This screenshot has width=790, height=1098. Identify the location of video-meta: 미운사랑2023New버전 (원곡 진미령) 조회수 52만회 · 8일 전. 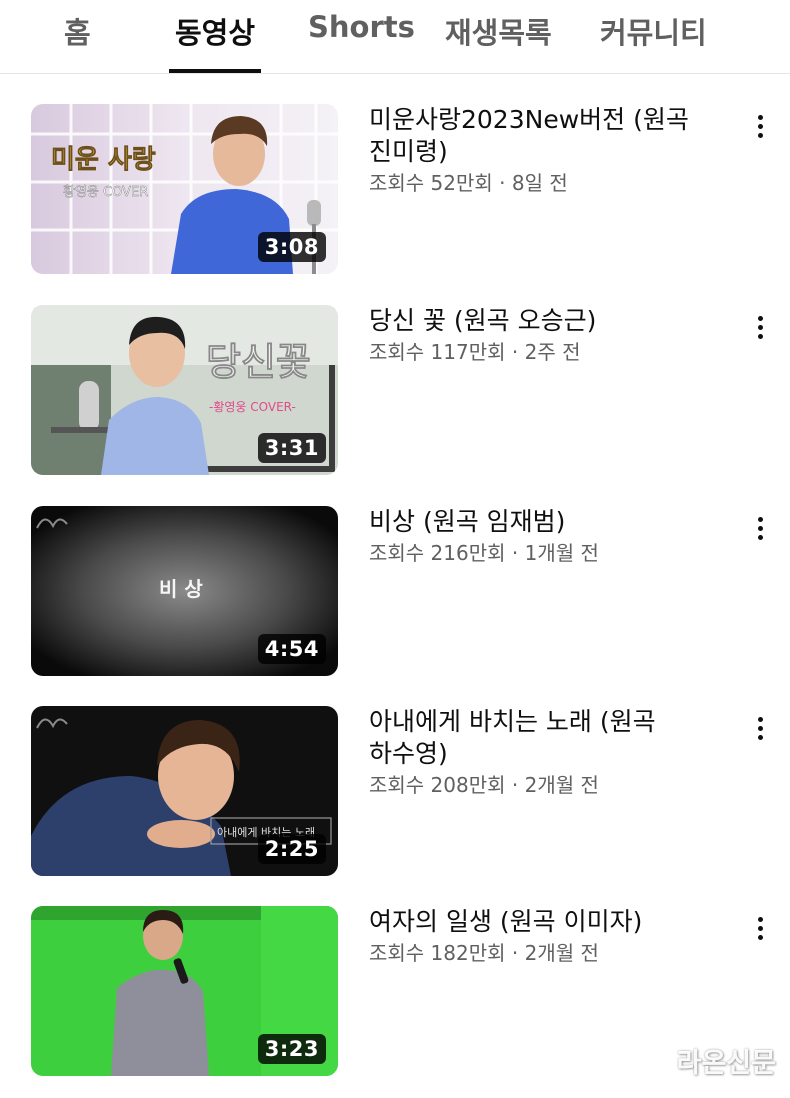
(536, 151).